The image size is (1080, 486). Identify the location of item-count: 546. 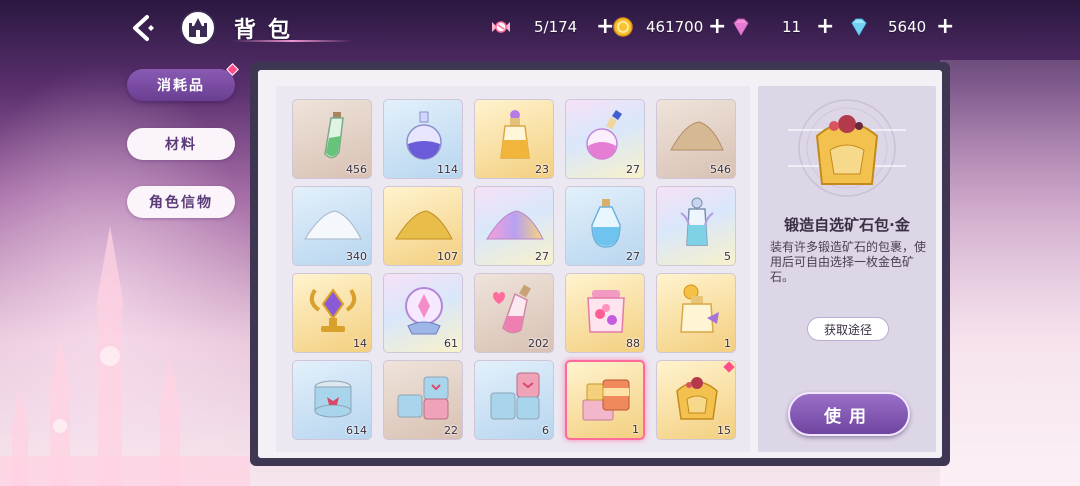
(720, 169).